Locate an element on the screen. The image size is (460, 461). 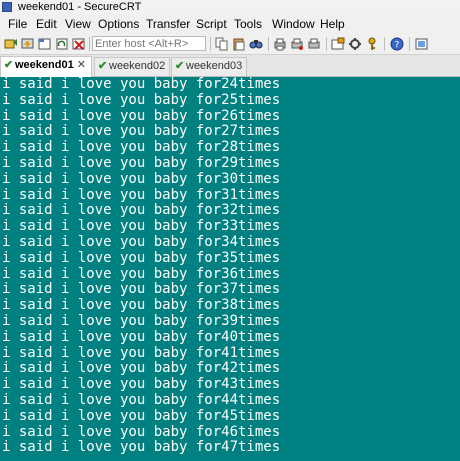
session-tab-bar: ✔ weekend01 ✕ ✔ weekend02 ✔ weekend03 is located at coordinates (230, 66).